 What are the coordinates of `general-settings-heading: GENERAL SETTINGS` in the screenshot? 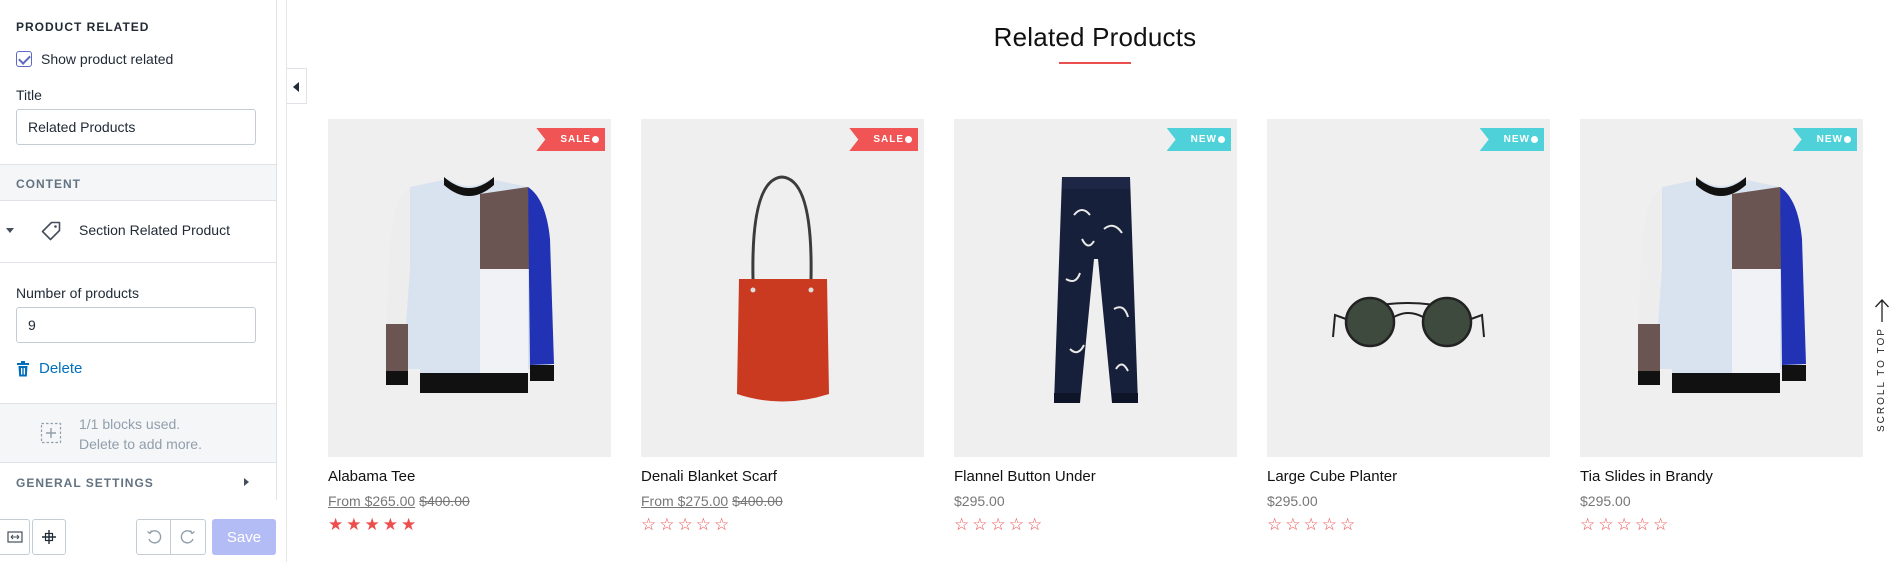 It's located at (85, 483).